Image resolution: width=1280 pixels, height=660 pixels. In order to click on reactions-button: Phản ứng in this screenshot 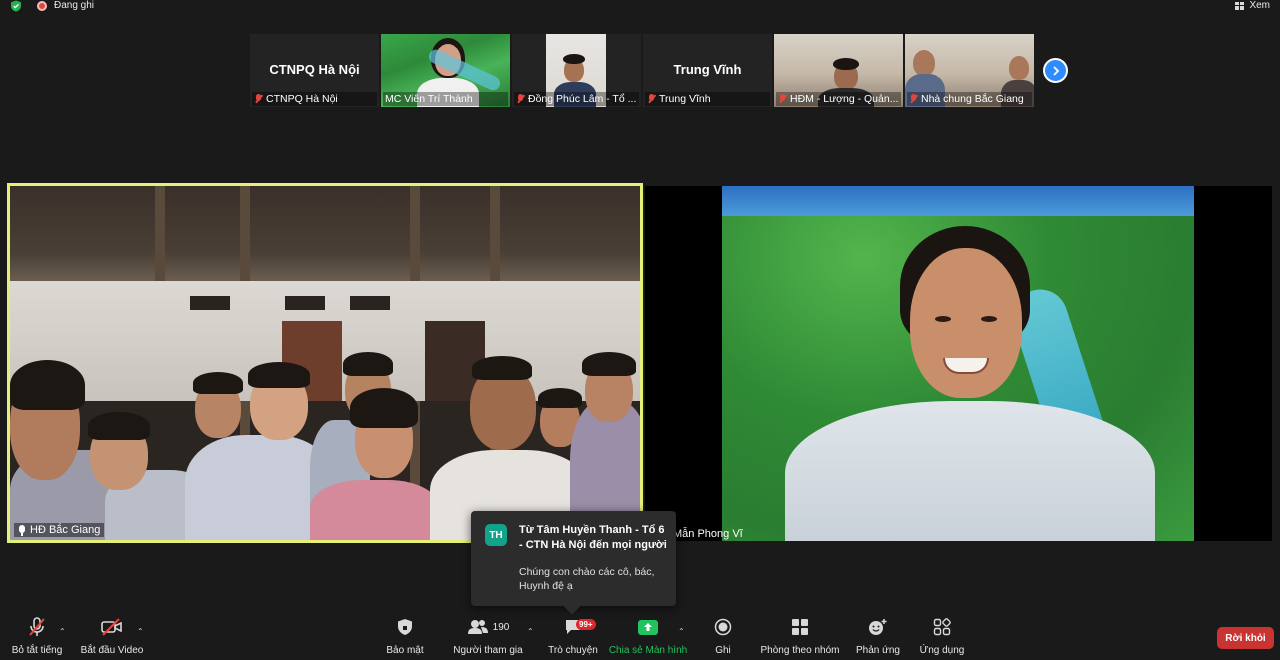, I will do `click(878, 637)`.